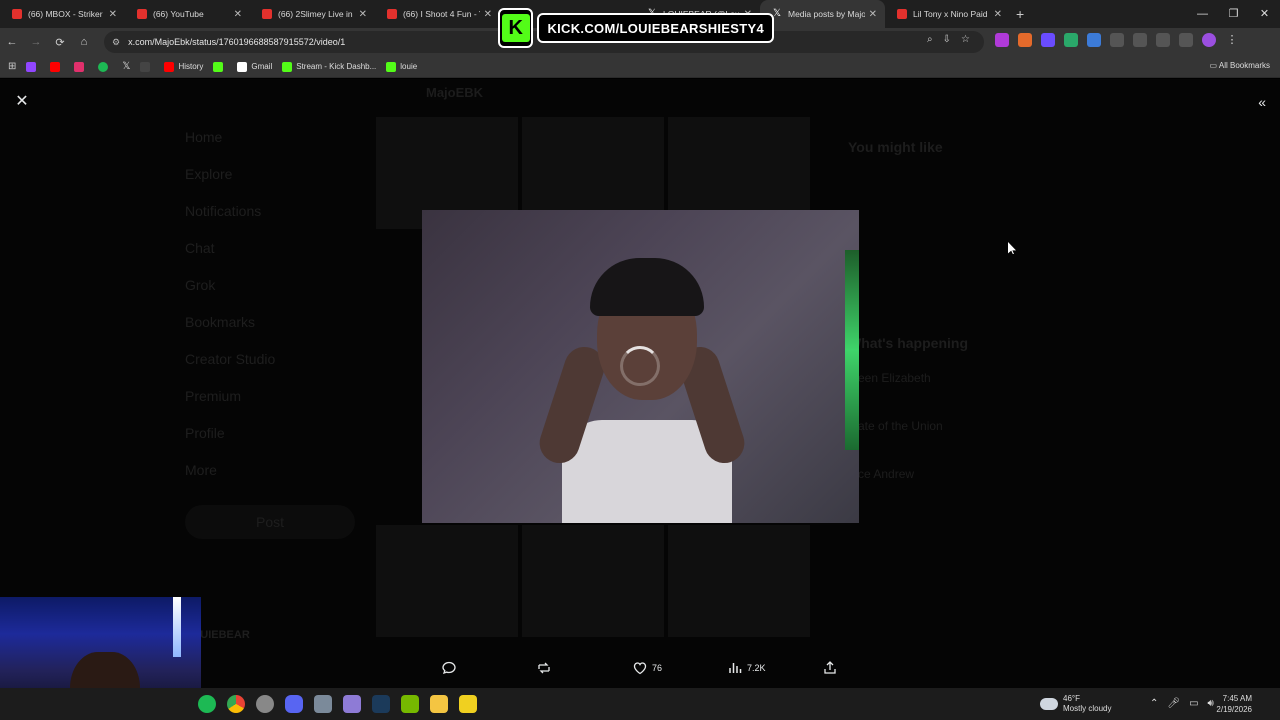 The height and width of the screenshot is (720, 1280). I want to click on menu-icon, so click(1186, 40).